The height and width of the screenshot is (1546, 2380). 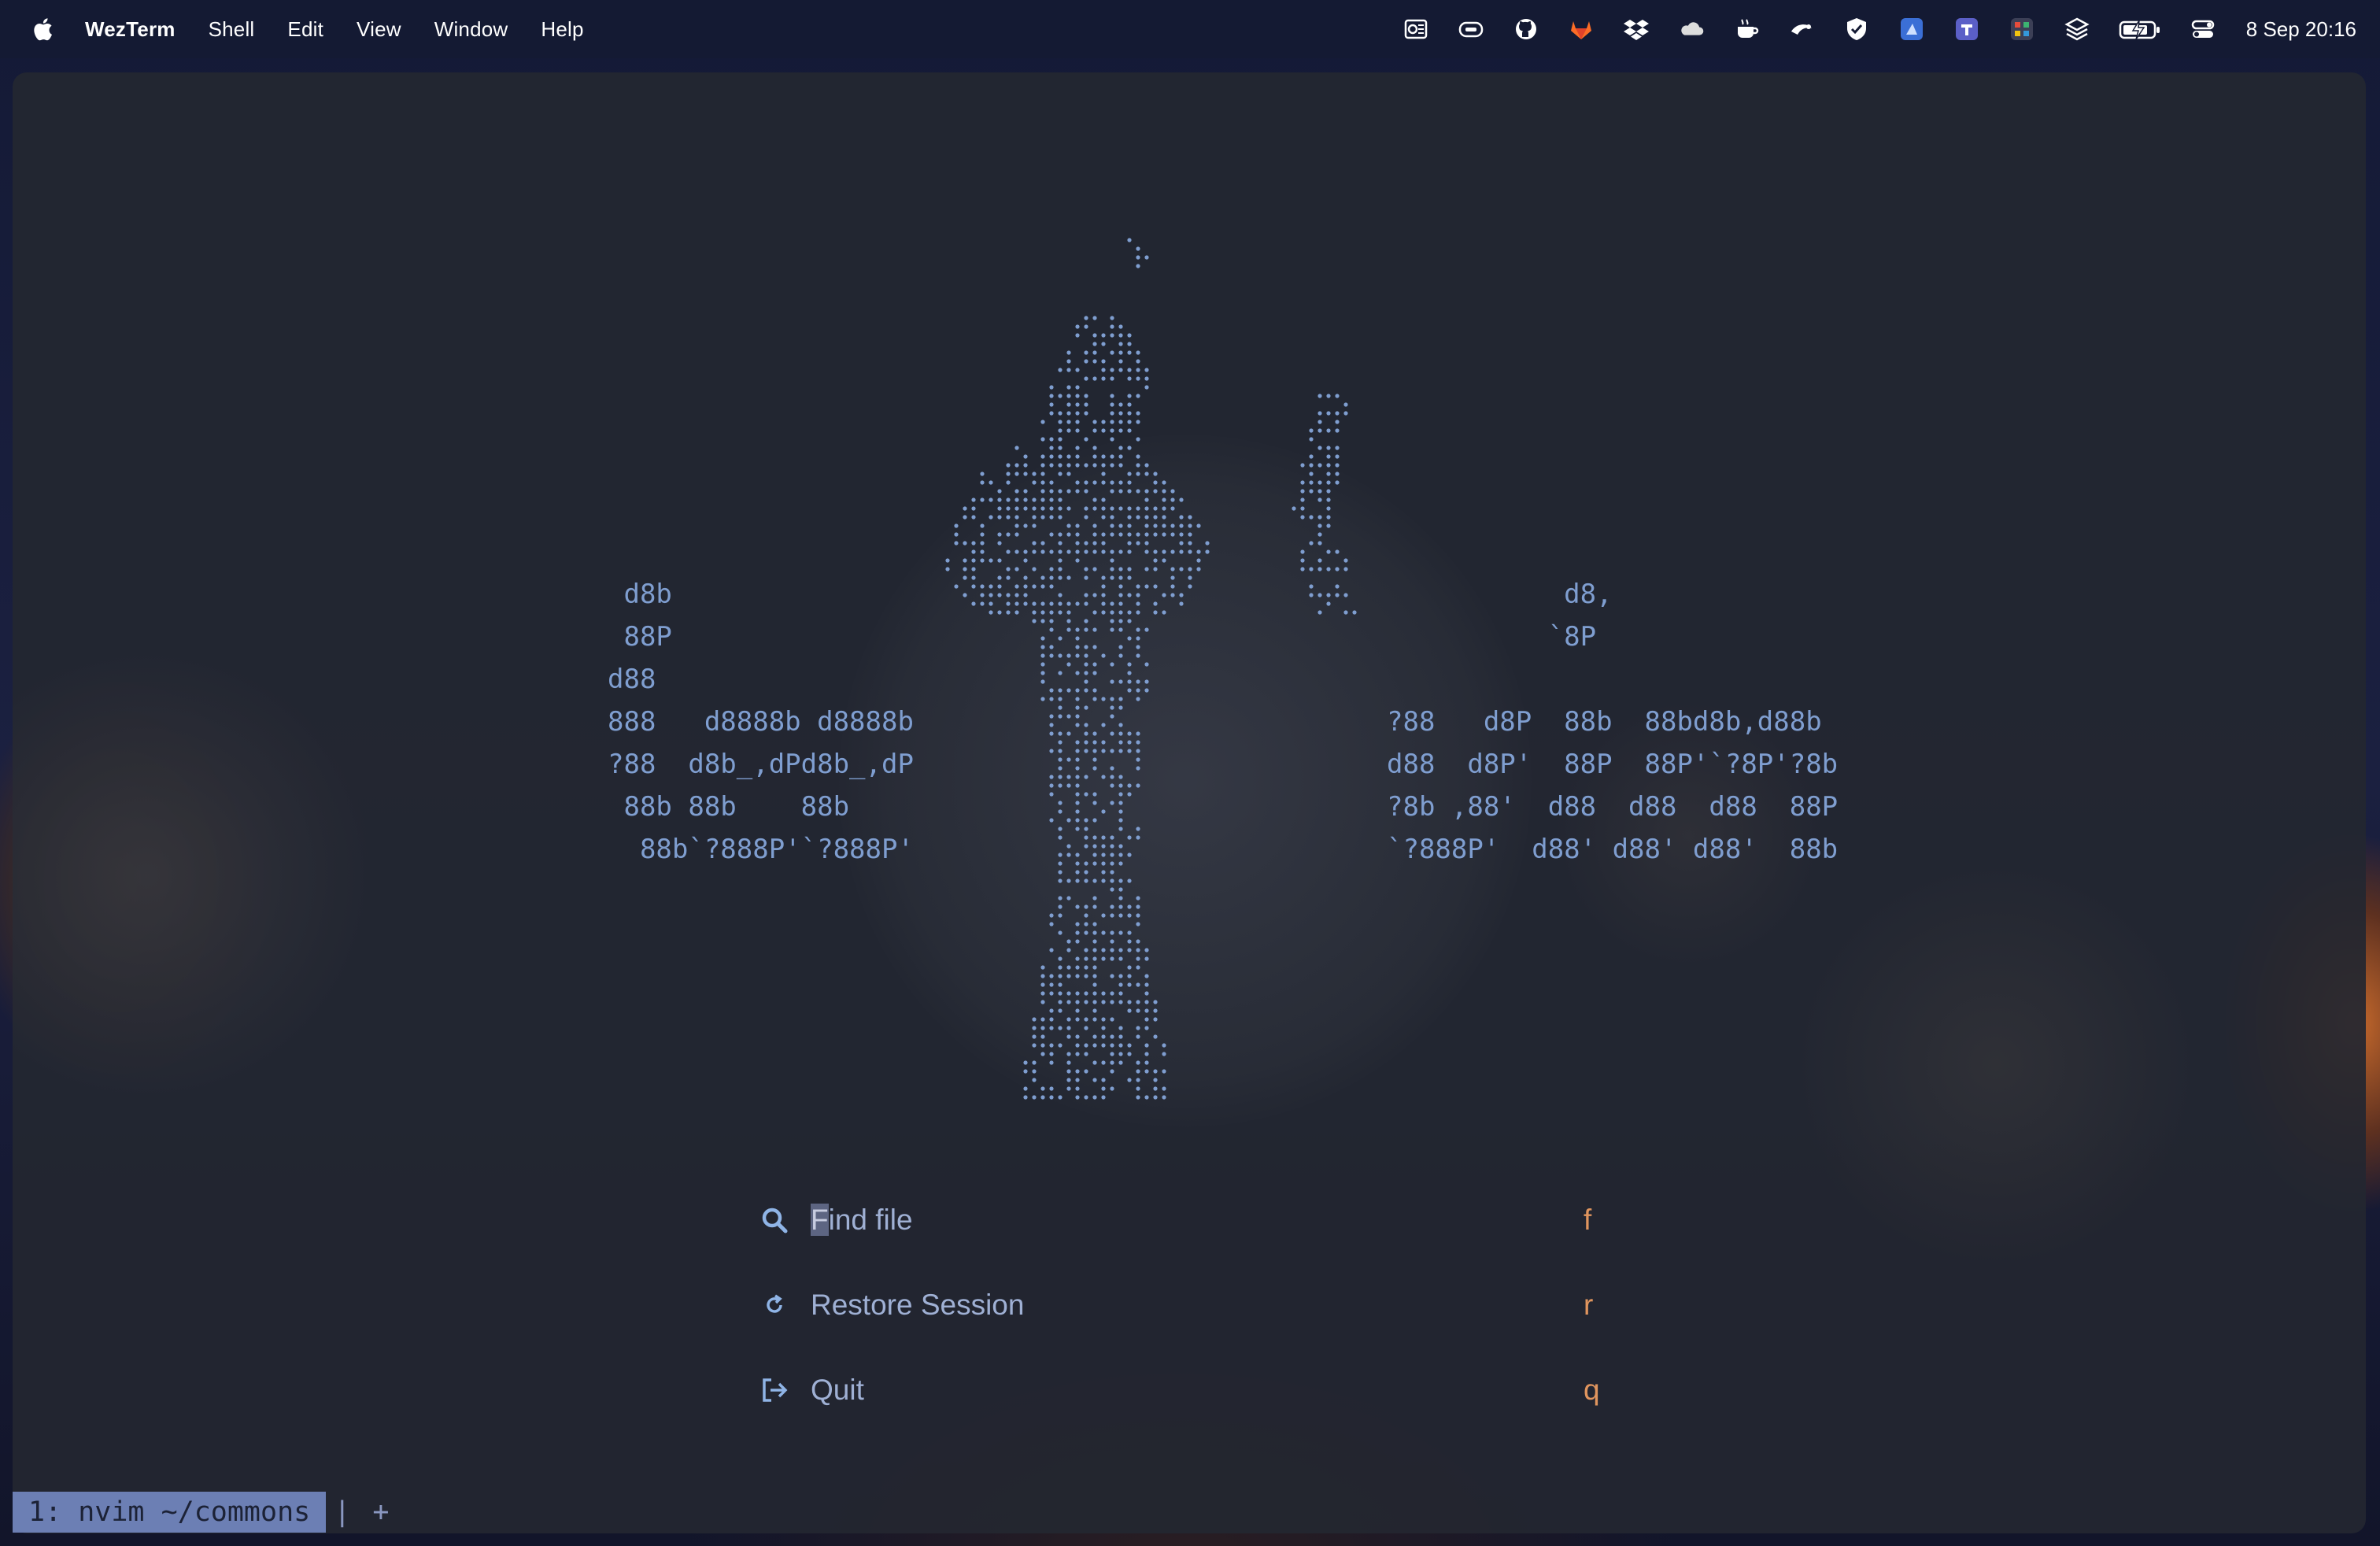 What do you see at coordinates (1911, 29) in the screenshot?
I see `app-icon` at bounding box center [1911, 29].